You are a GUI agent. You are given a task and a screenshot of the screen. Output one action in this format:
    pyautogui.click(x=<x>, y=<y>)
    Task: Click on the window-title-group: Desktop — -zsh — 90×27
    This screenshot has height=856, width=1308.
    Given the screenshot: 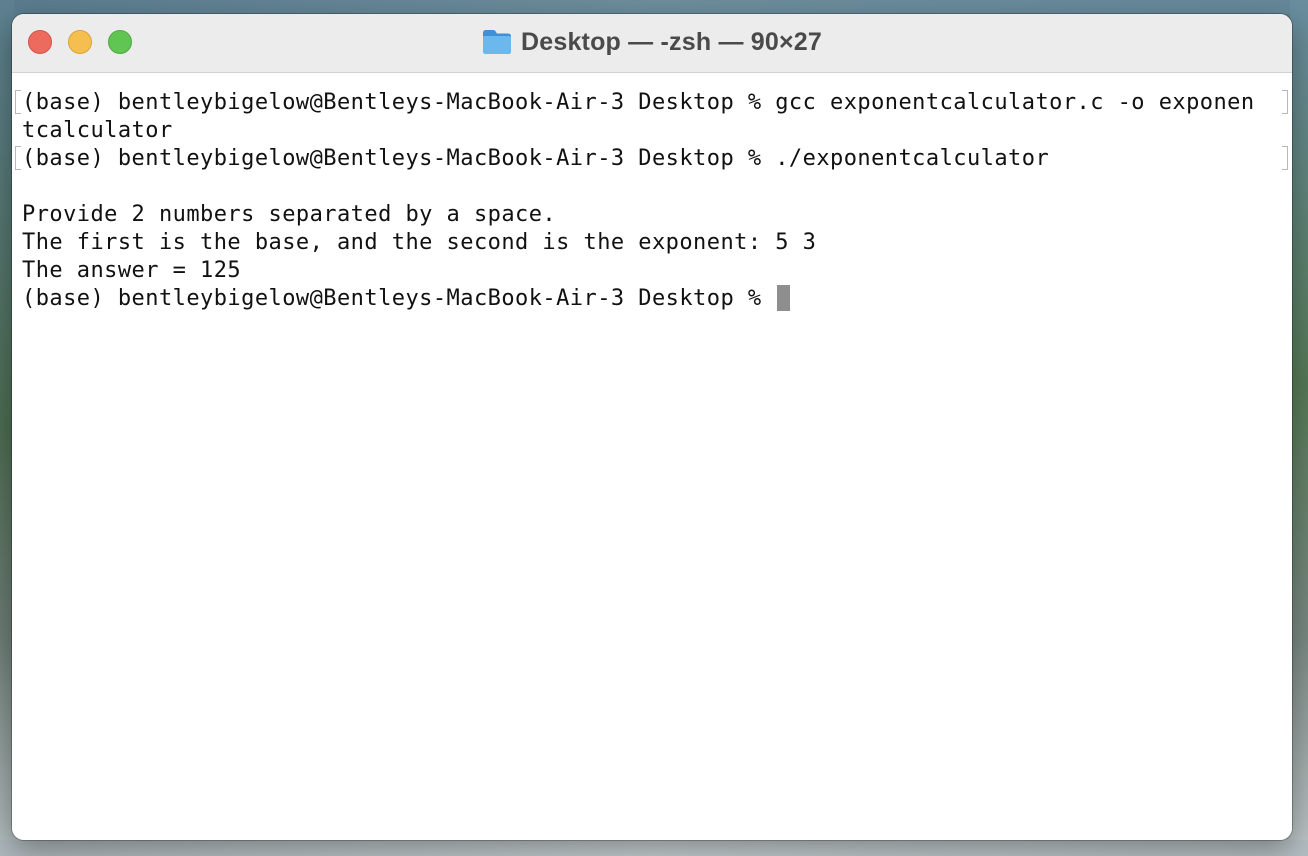 What is the action you would take?
    pyautogui.click(x=652, y=42)
    